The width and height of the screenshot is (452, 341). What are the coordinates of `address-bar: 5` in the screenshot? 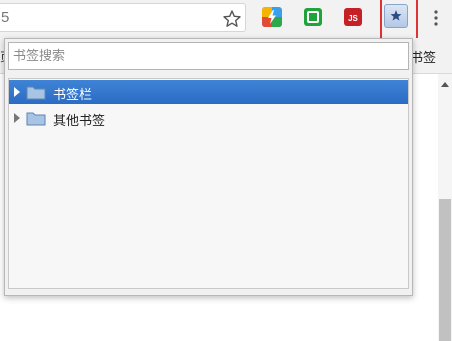 It's located at (123, 17).